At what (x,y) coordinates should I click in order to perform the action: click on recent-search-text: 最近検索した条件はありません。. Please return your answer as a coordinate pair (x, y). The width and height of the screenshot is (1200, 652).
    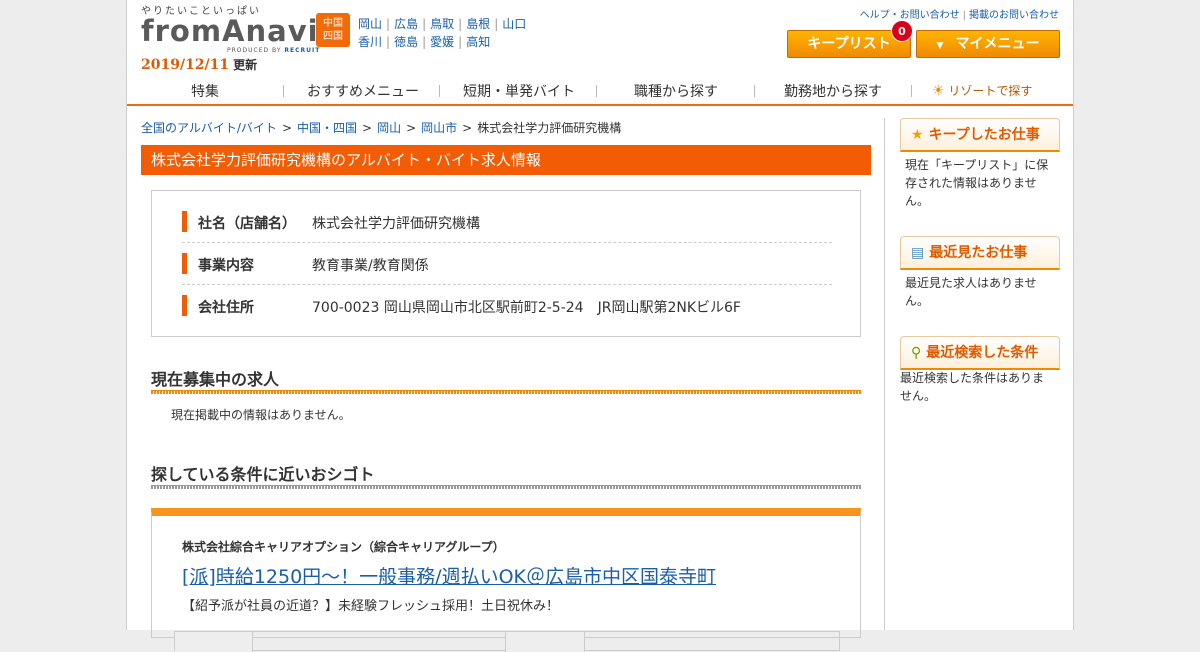
    Looking at the image, I should click on (972, 387).